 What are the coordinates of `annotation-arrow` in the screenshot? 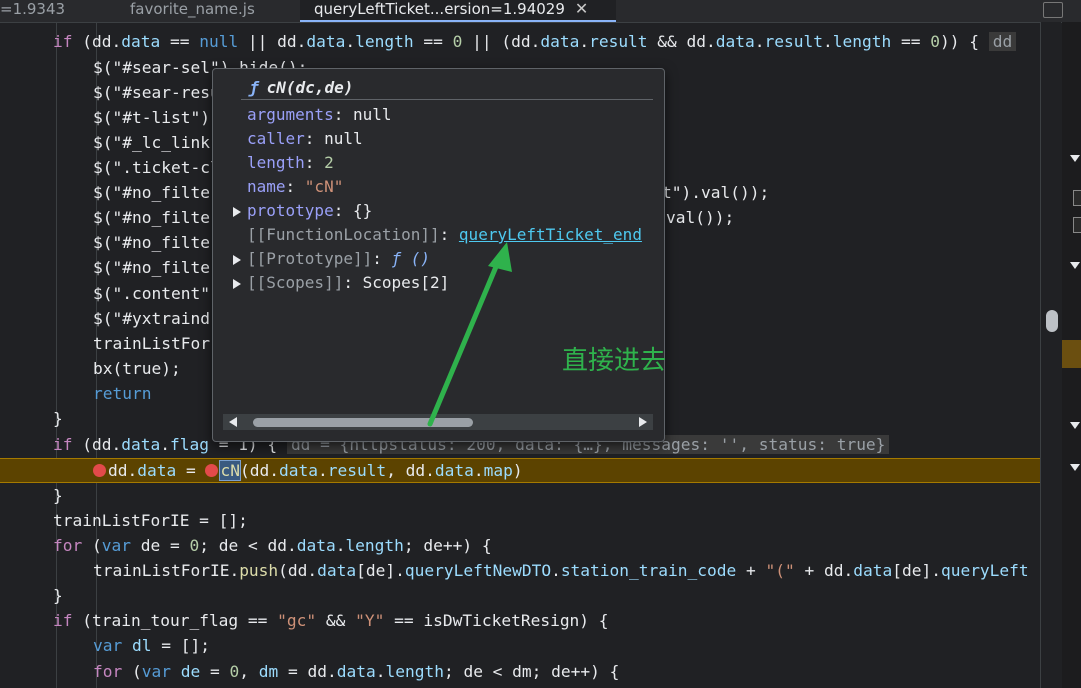 It's located at (469, 334).